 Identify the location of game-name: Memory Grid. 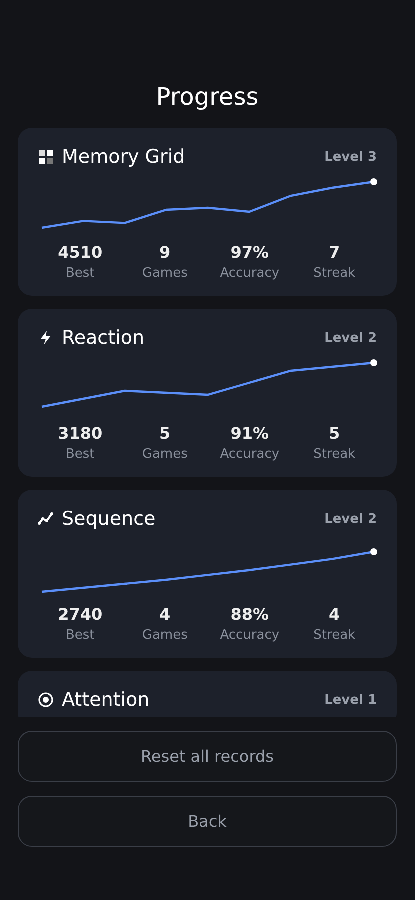
(124, 157).